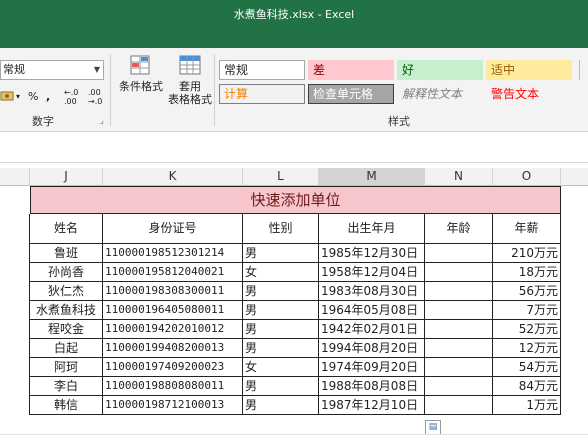 This screenshot has height=448, width=588. What do you see at coordinates (66, 177) in the screenshot?
I see `column-header-J: J` at bounding box center [66, 177].